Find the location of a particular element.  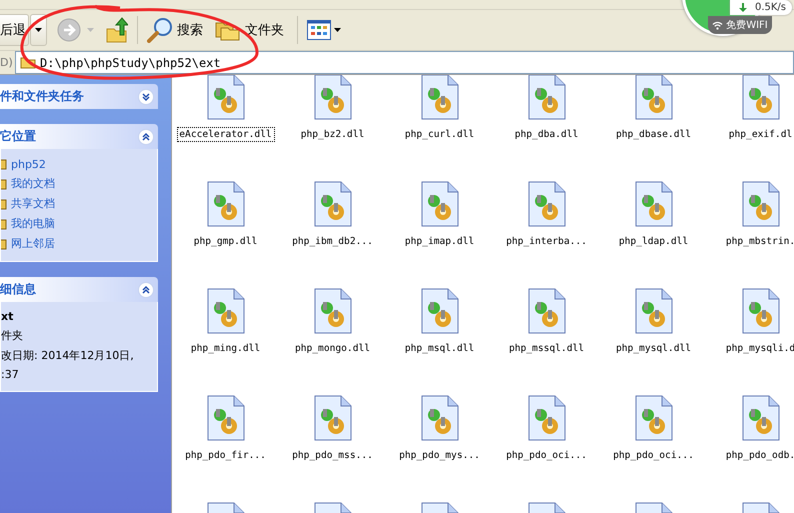

place-link: 我的电脑 is located at coordinates (33, 223).